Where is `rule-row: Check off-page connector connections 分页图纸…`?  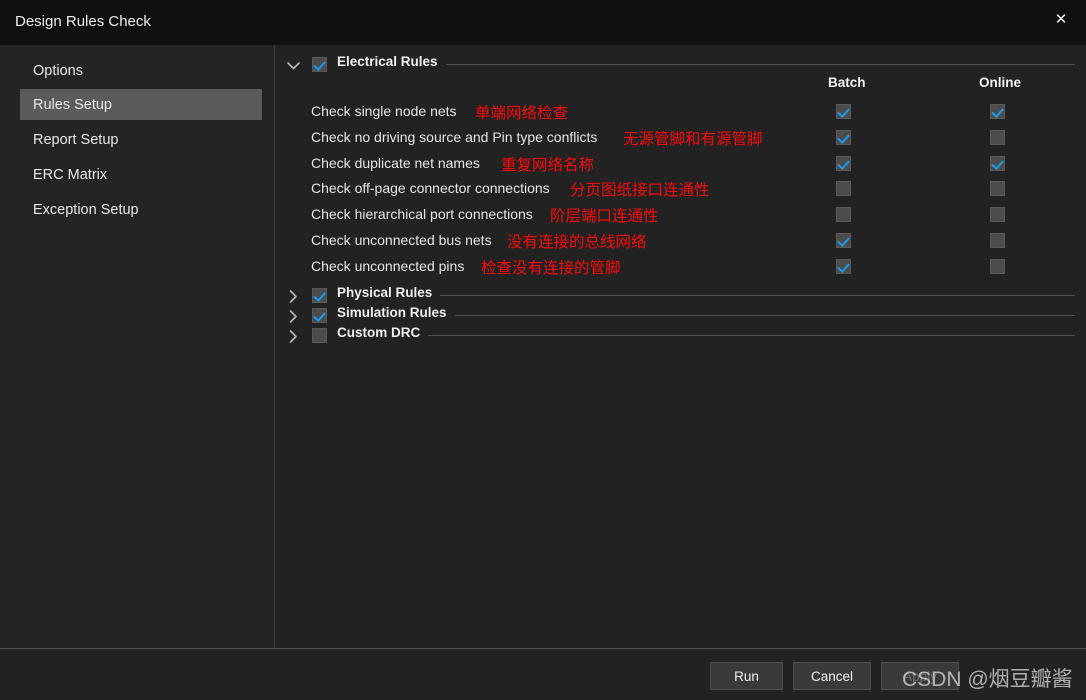 rule-row: Check off-page connector connections 分页图纸… is located at coordinates (680, 190).